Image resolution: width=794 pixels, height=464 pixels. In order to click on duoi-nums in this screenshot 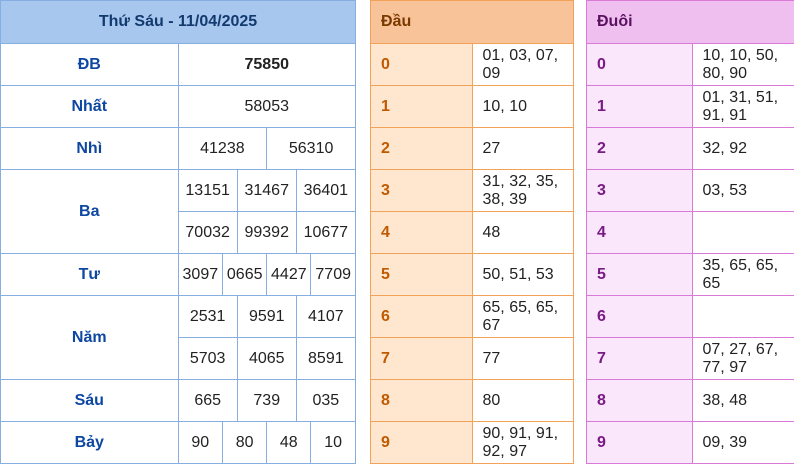, I will do `click(743, 233)`.